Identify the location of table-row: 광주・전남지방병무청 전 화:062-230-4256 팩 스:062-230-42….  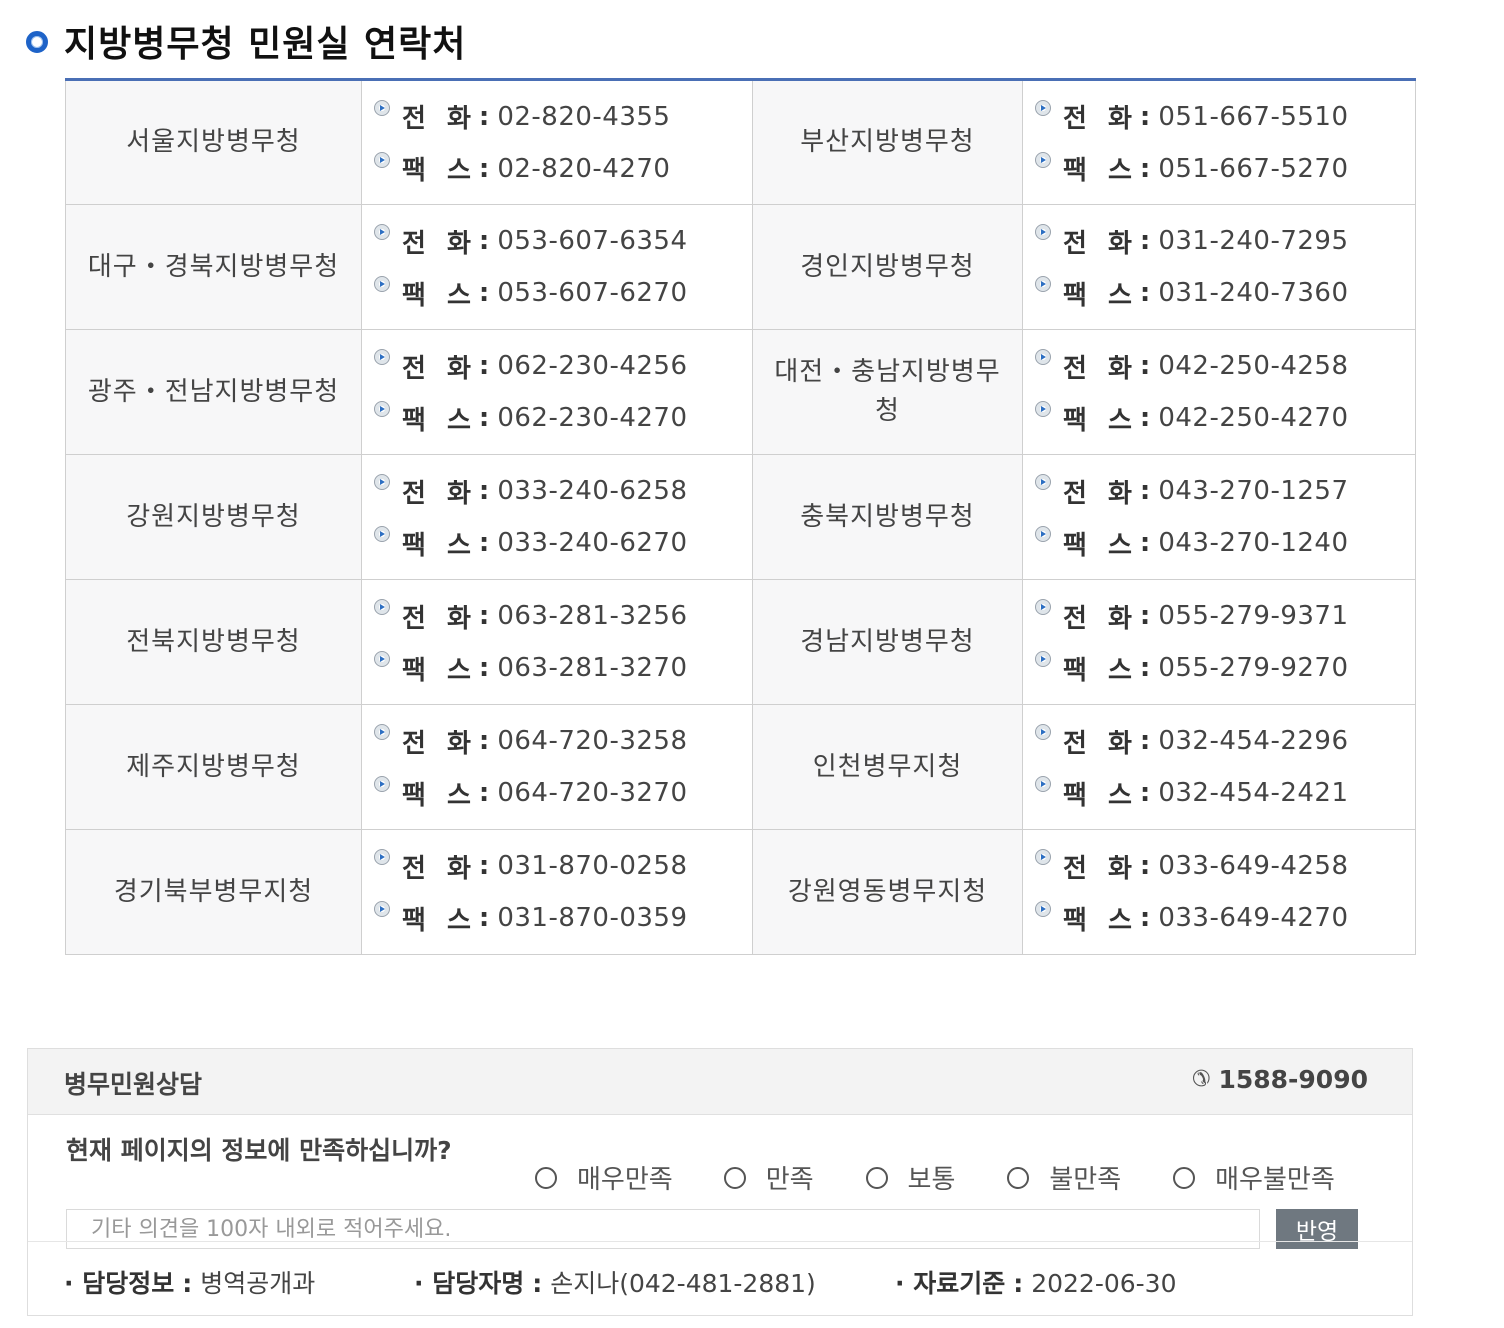
(740, 392).